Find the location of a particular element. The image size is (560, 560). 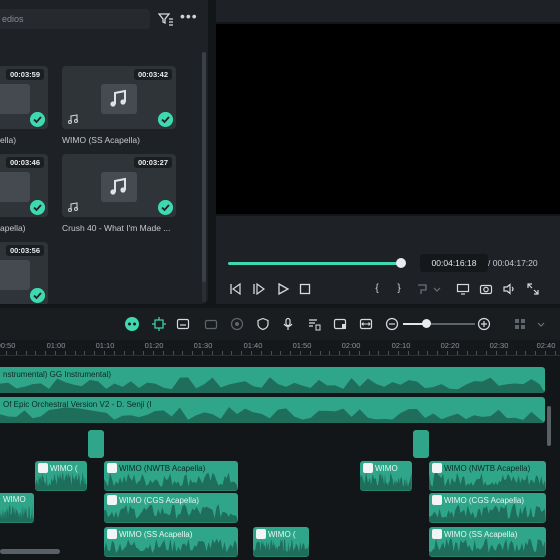

timeline-toolbar is located at coordinates (280, 324).